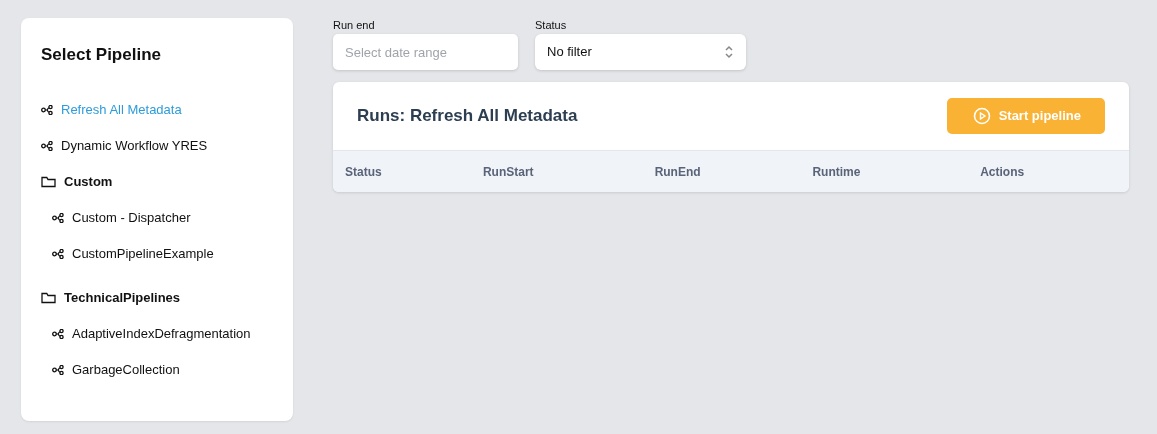 The width and height of the screenshot is (1157, 434). I want to click on pipeline-item: GarbageCollection, so click(126, 369).